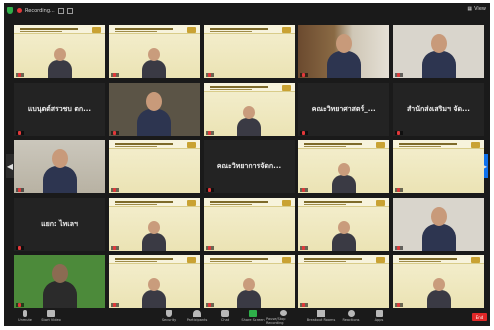 This screenshot has width=494, height=330. What do you see at coordinates (253, 317) in the screenshot?
I see `share-screen-button: Share Screen` at bounding box center [253, 317].